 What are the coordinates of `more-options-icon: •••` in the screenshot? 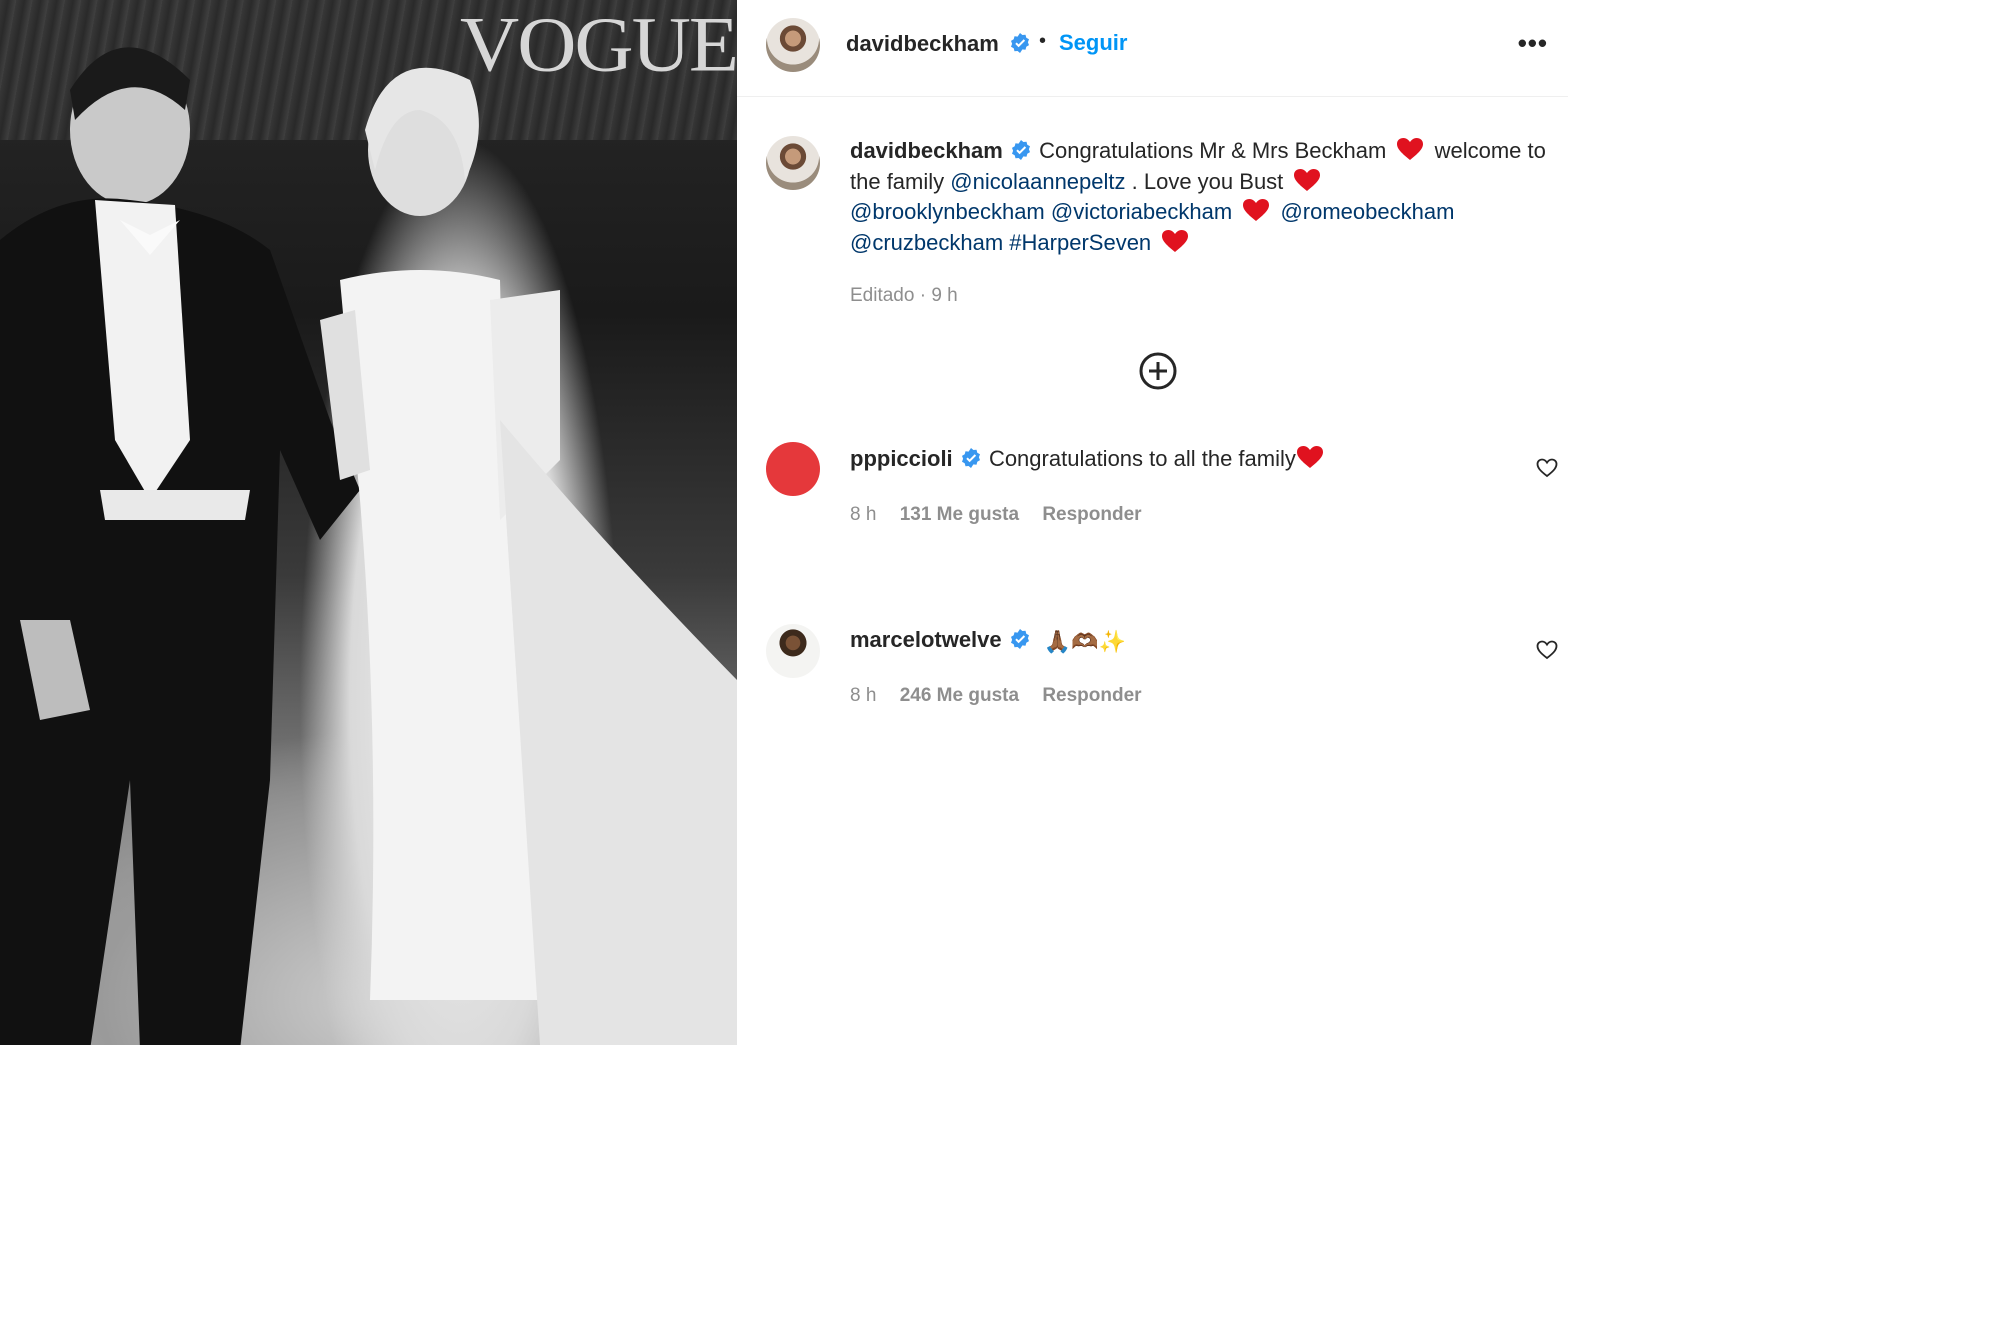 It's located at (1533, 43).